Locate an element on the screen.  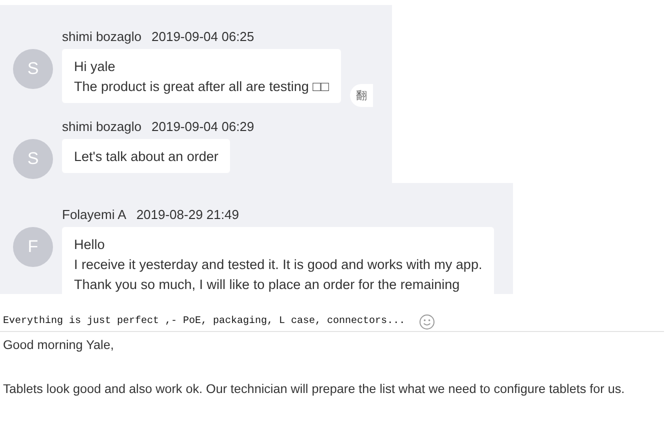
message-bubble: Hi yale The product is great after all are testing □□ is located at coordinates (201, 76).